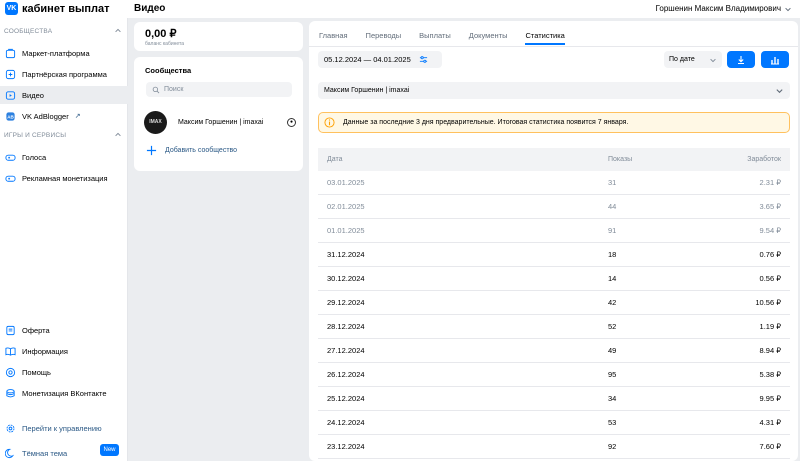 The width and height of the screenshot is (800, 461). Describe the element at coordinates (435, 38) in the screenshot. I see `tab-payouts: Выплаты` at that location.